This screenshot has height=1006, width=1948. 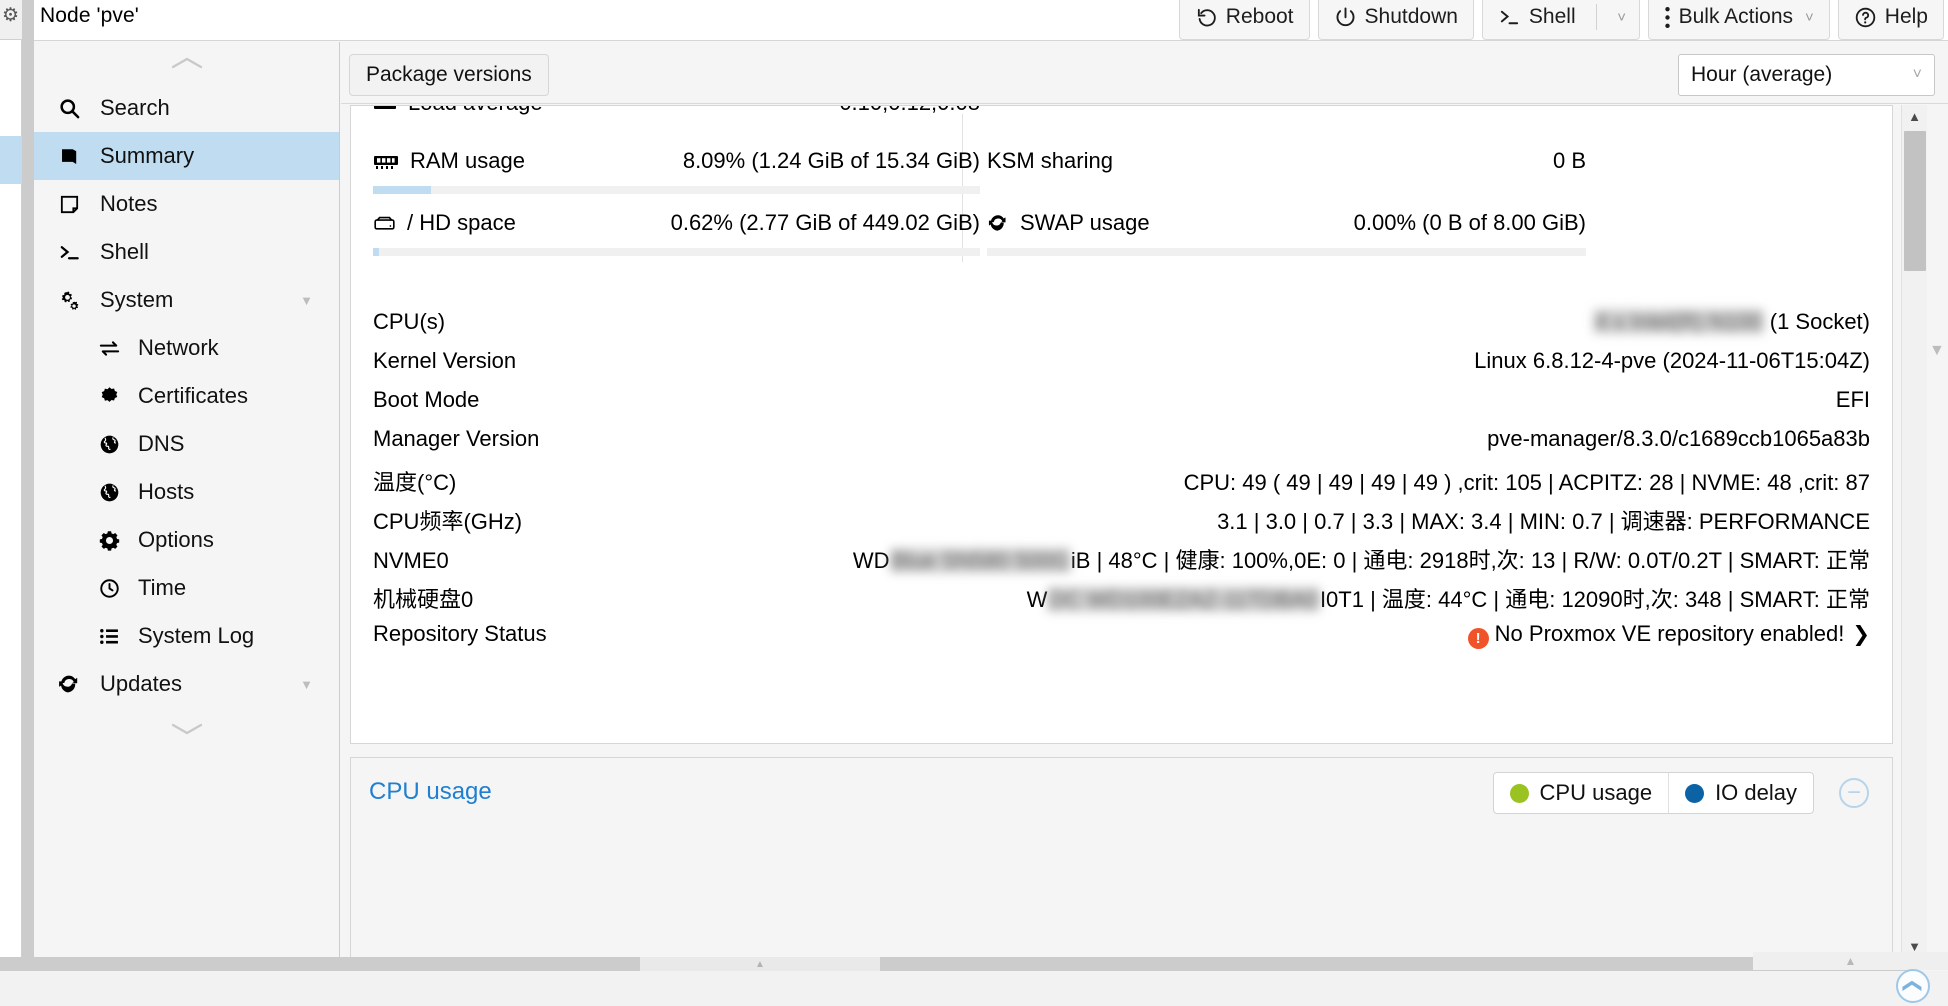 What do you see at coordinates (176, 539) in the screenshot?
I see `sidebar-item-label: Options` at bounding box center [176, 539].